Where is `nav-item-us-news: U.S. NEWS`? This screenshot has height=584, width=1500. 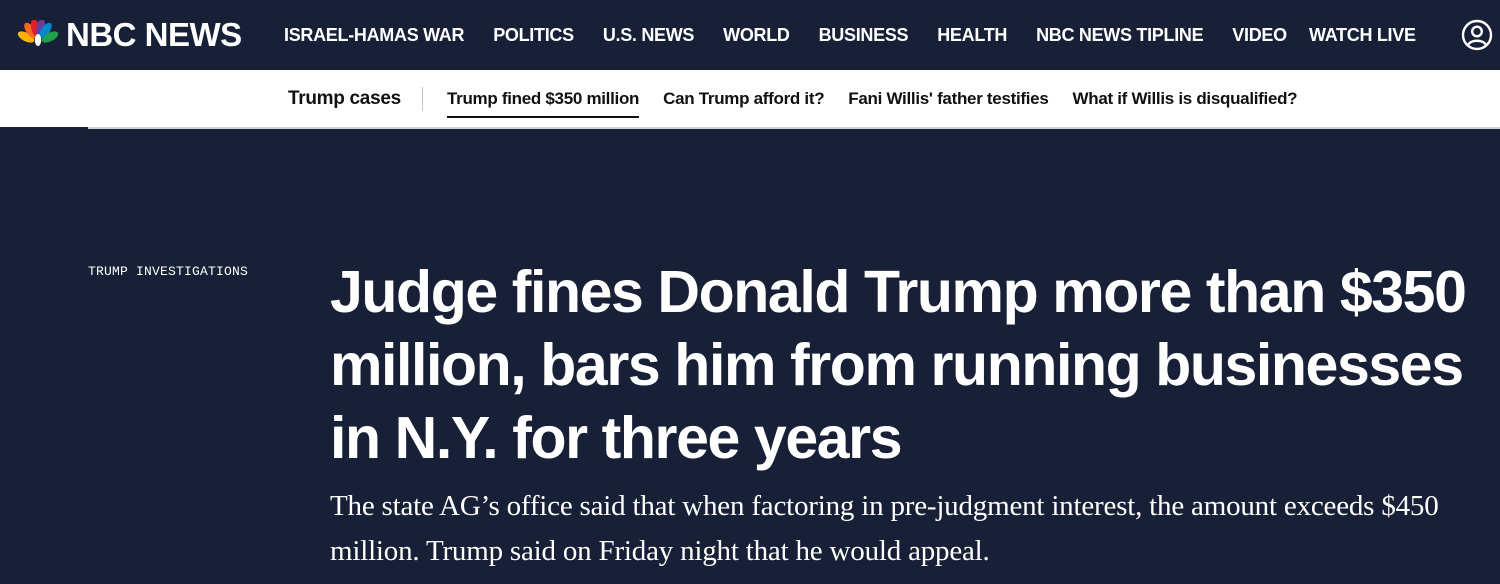 nav-item-us-news: U.S. NEWS is located at coordinates (649, 35).